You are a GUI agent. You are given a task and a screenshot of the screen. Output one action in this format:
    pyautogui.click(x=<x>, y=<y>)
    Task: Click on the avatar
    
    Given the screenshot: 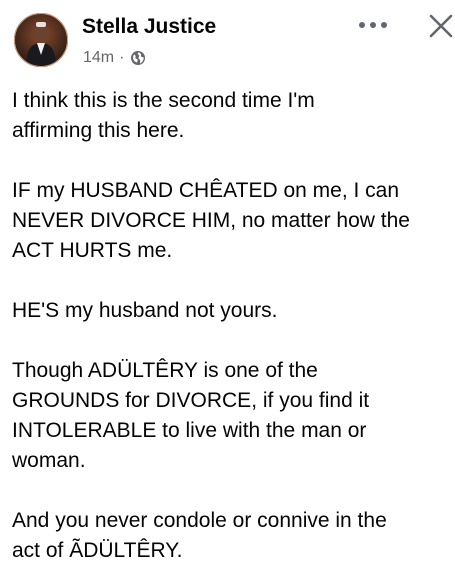 What is the action you would take?
    pyautogui.click(x=41, y=40)
    